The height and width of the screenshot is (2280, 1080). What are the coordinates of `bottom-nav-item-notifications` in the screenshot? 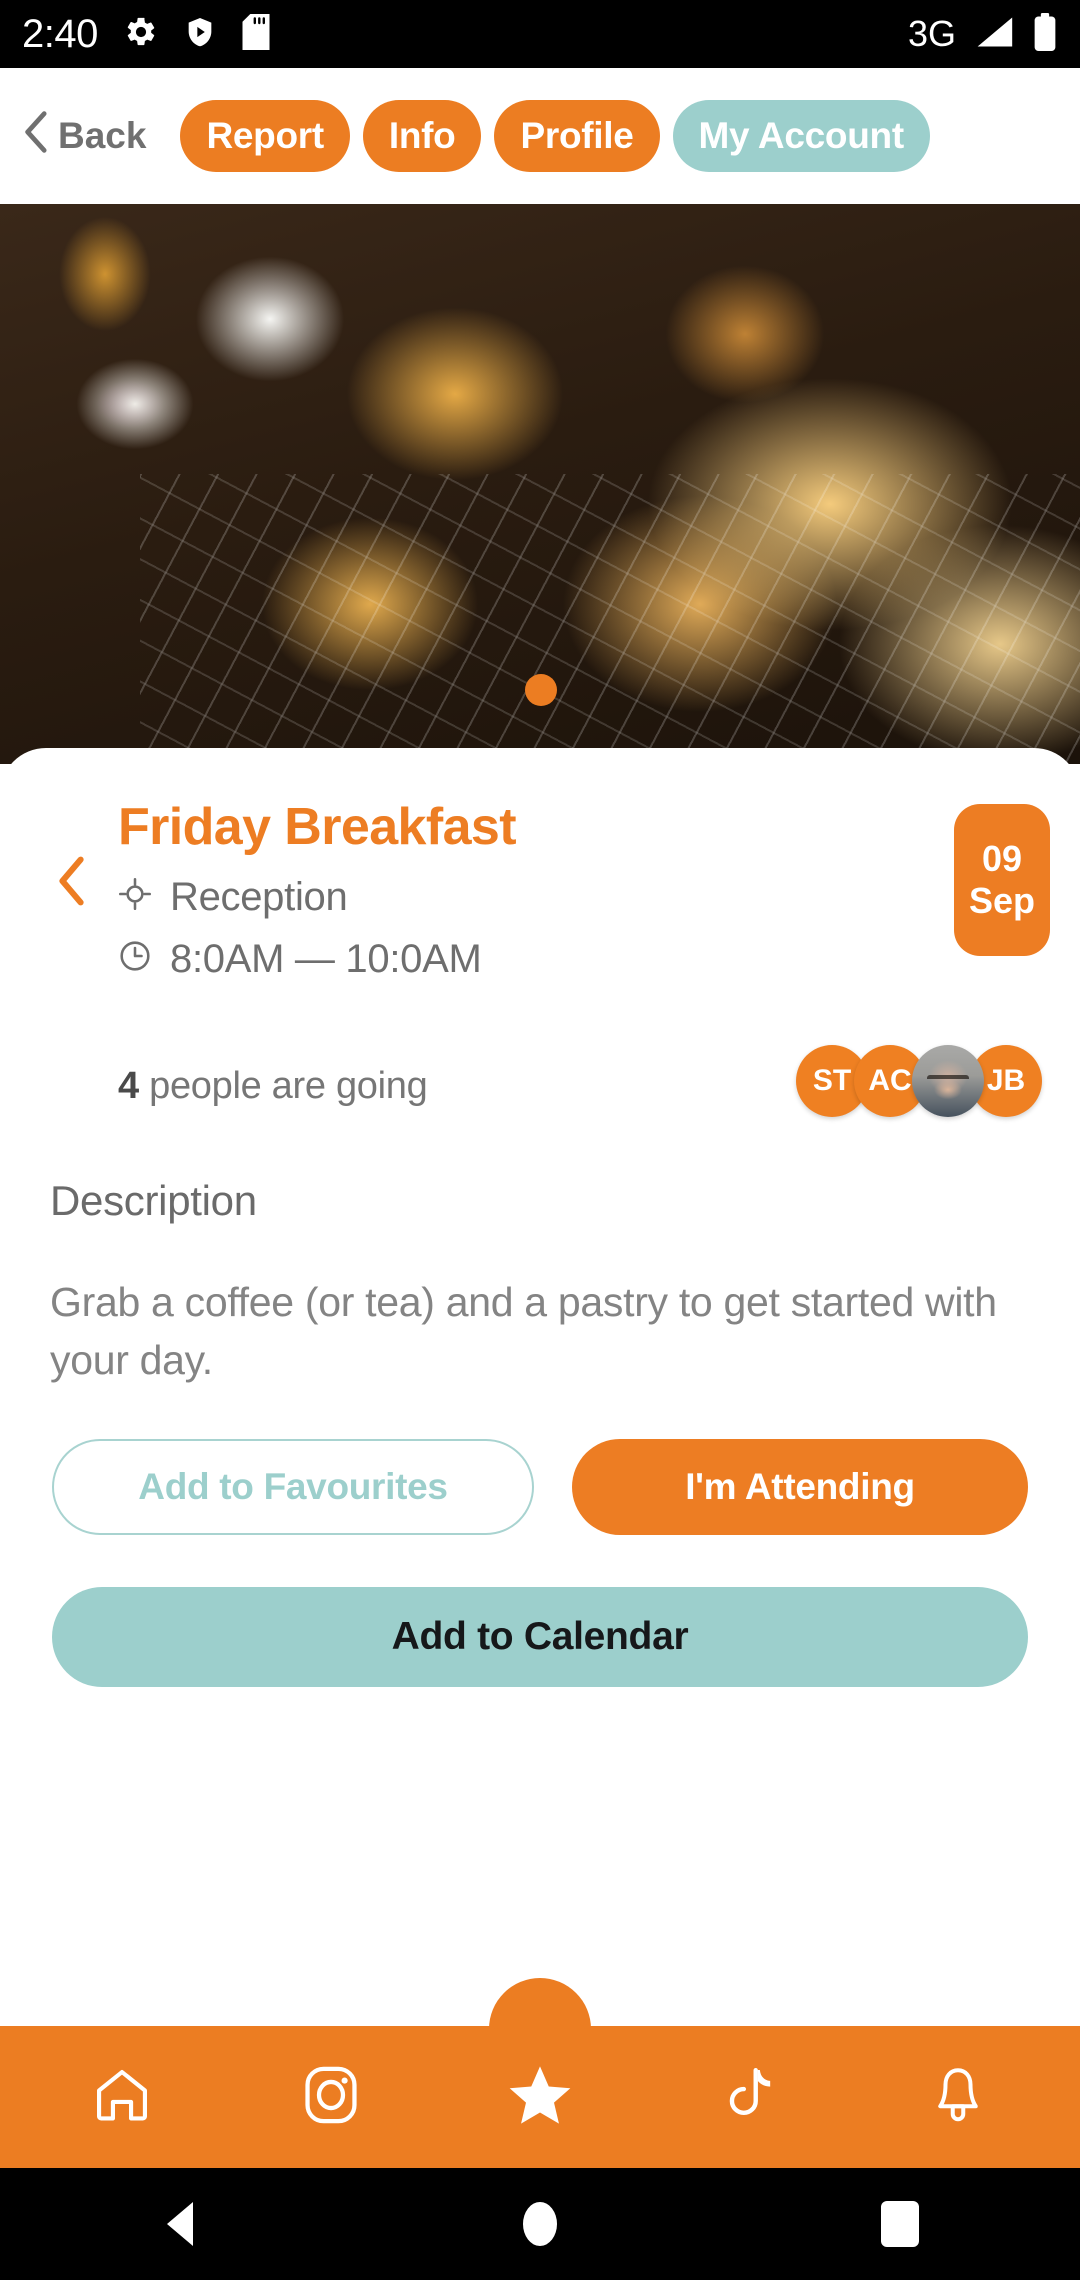 It's located at (958, 2097).